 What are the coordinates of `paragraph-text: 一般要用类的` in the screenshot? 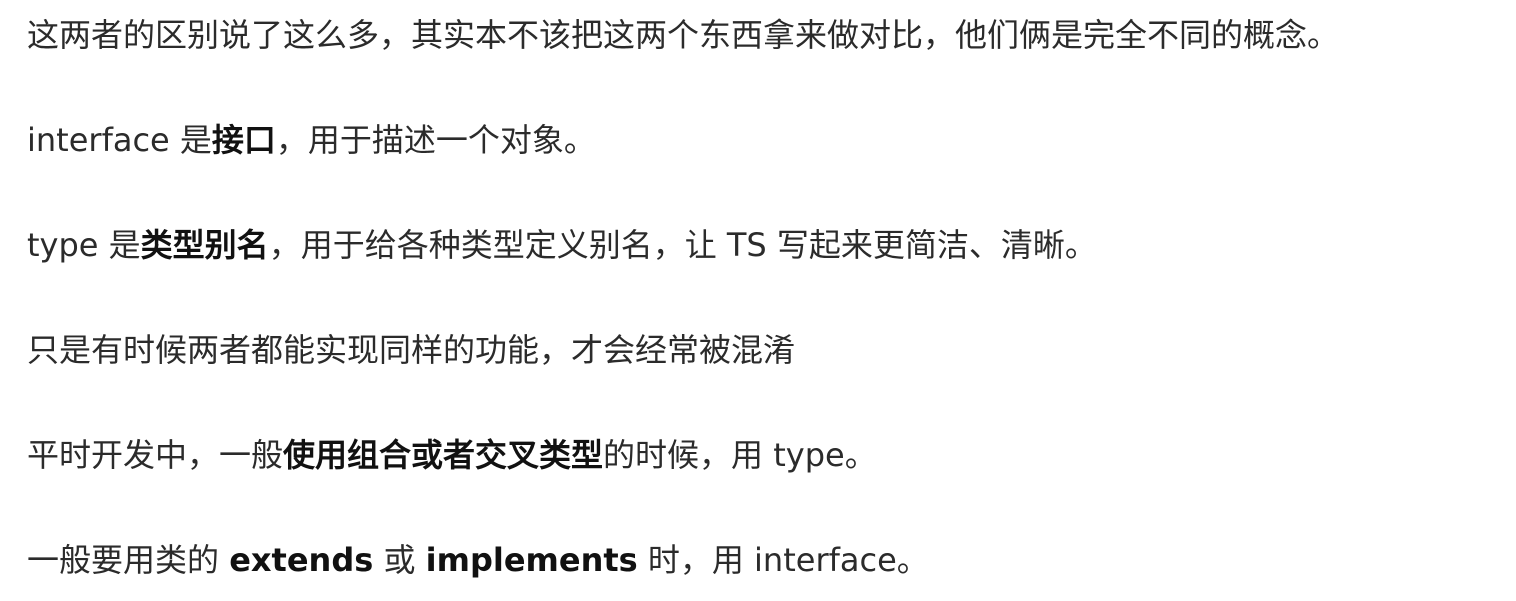 It's located at (128, 560).